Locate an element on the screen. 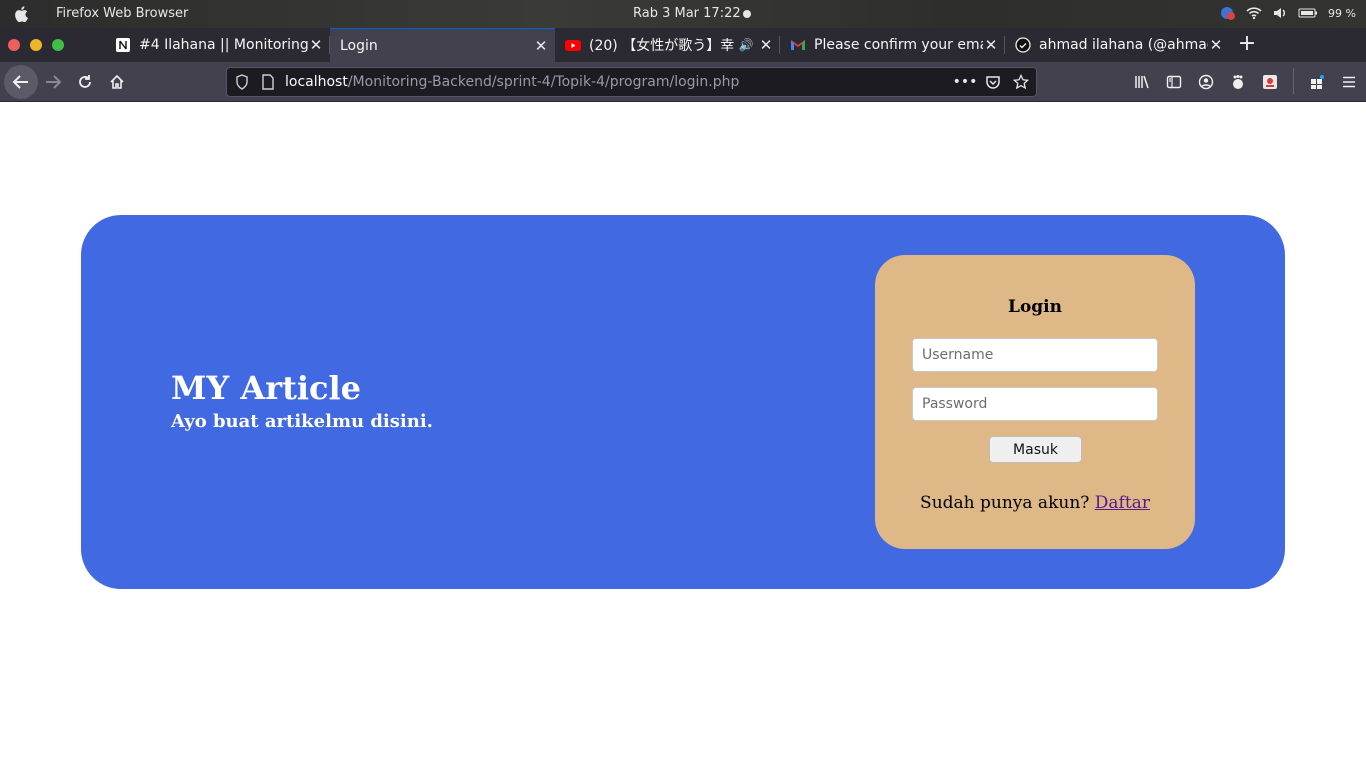 Image resolution: width=1366 pixels, height=768 pixels. forward-arrow-icon is located at coordinates (54, 82).